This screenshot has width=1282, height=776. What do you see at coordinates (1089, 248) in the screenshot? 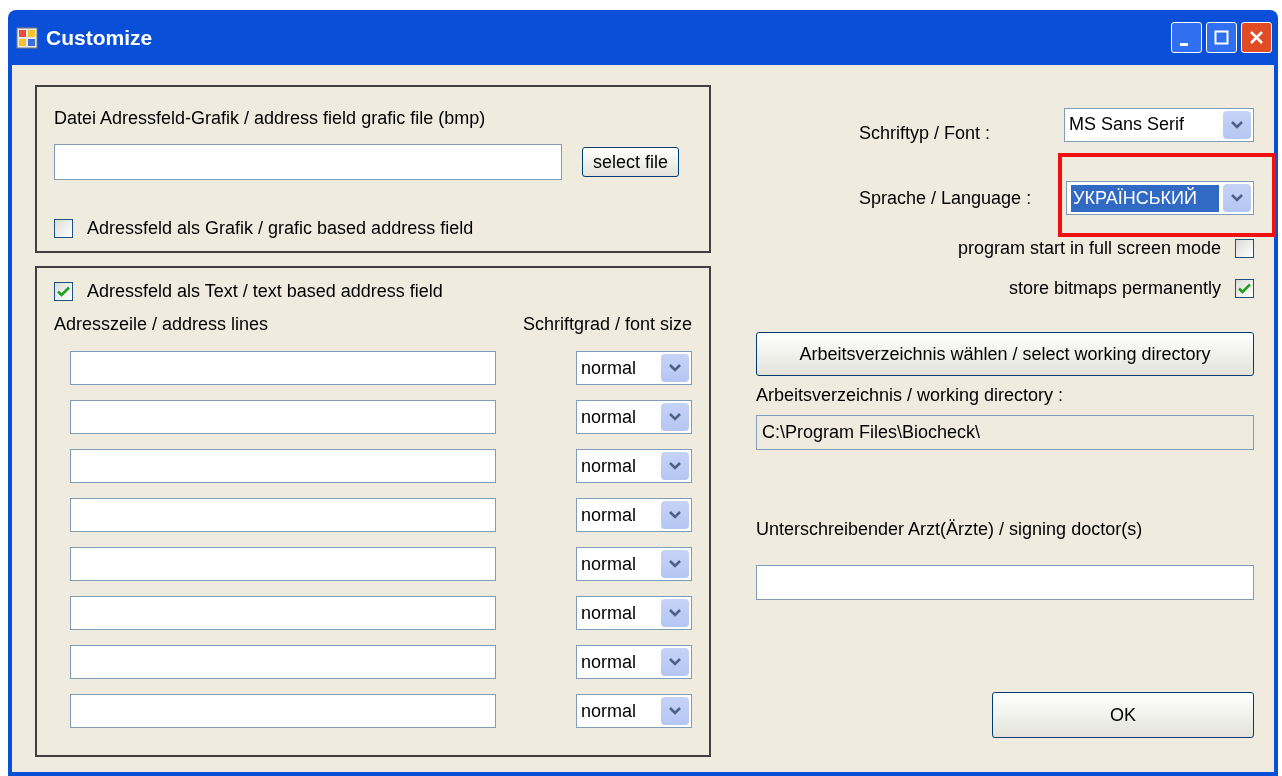
I see `option-label: program start in full screen mode` at bounding box center [1089, 248].